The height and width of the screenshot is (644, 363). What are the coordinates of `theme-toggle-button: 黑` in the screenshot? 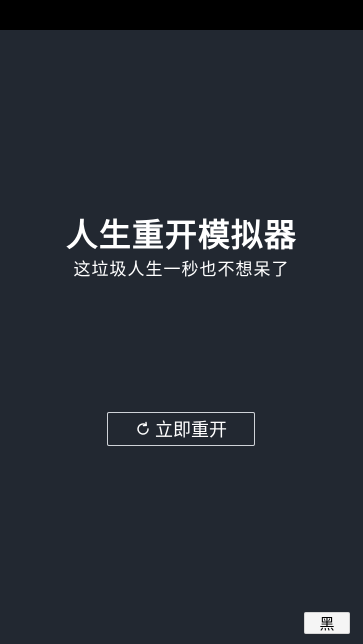 It's located at (327, 623).